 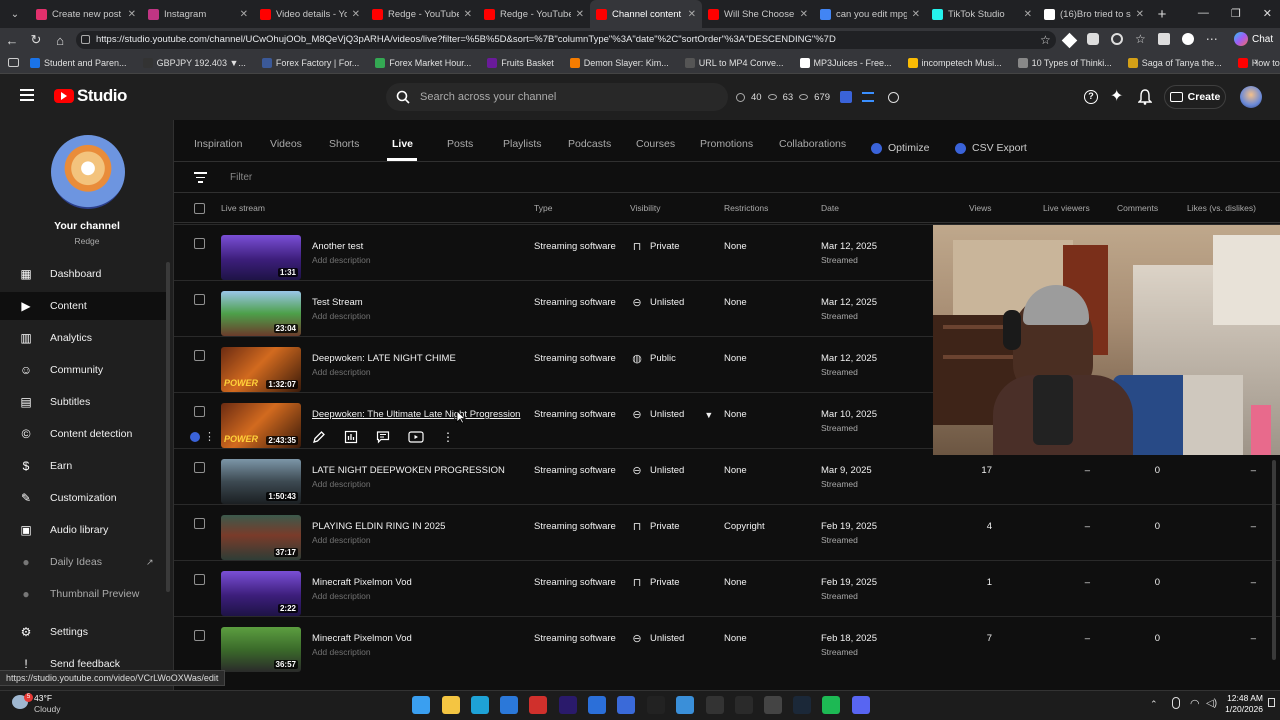 I want to click on filter-icon, so click(x=200, y=177).